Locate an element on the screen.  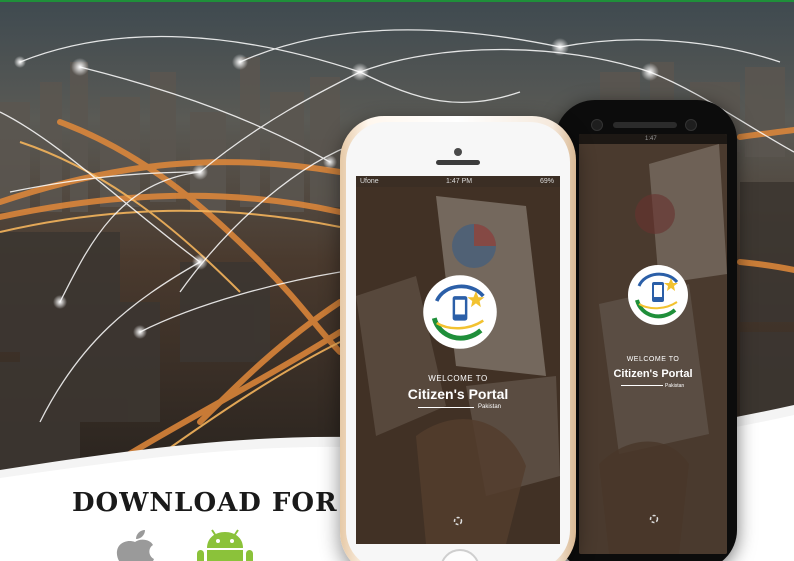
office-background-photo is located at coordinates (653, 344).